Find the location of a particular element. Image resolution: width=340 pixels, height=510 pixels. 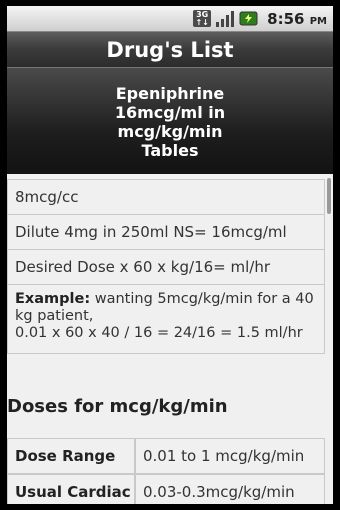

signal-strength-icon is located at coordinates (225, 18).